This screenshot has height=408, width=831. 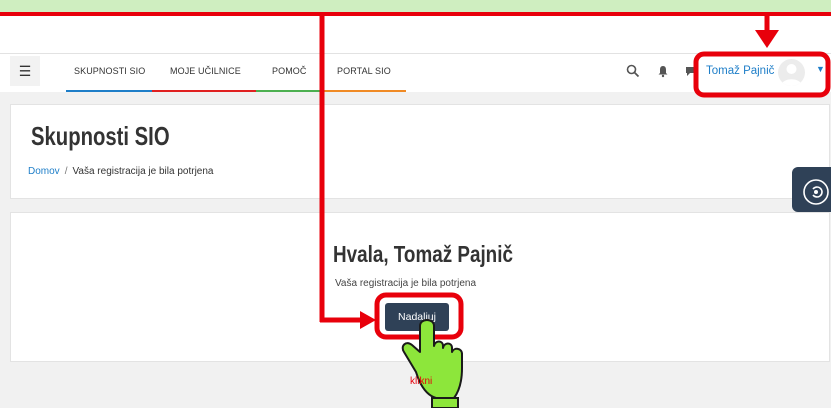 I want to click on bell-icon, so click(x=664, y=72).